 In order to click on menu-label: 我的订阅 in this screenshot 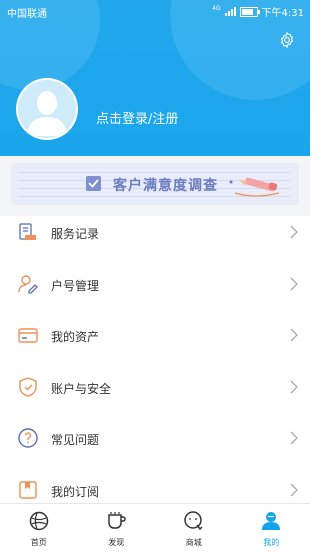, I will do `click(75, 491)`.